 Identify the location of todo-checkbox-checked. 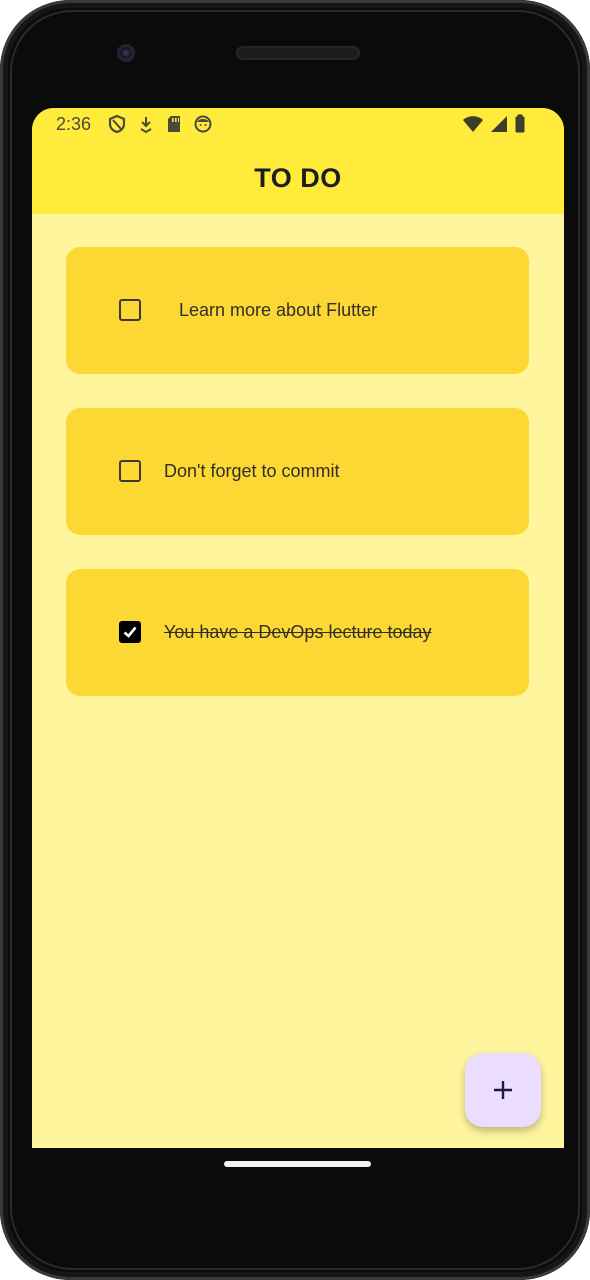
(130, 632).